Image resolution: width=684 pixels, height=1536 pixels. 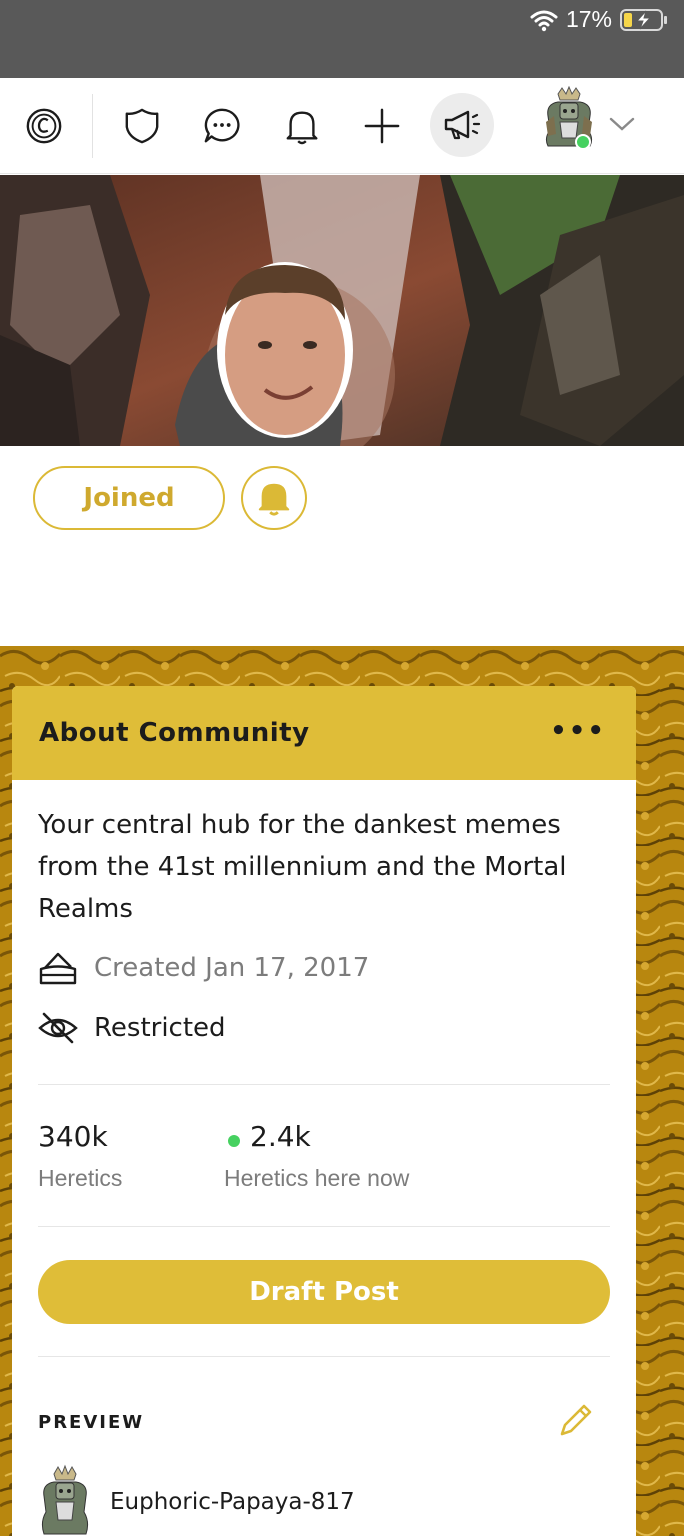 What do you see at coordinates (174, 733) in the screenshot?
I see `card-title: About Community` at bounding box center [174, 733].